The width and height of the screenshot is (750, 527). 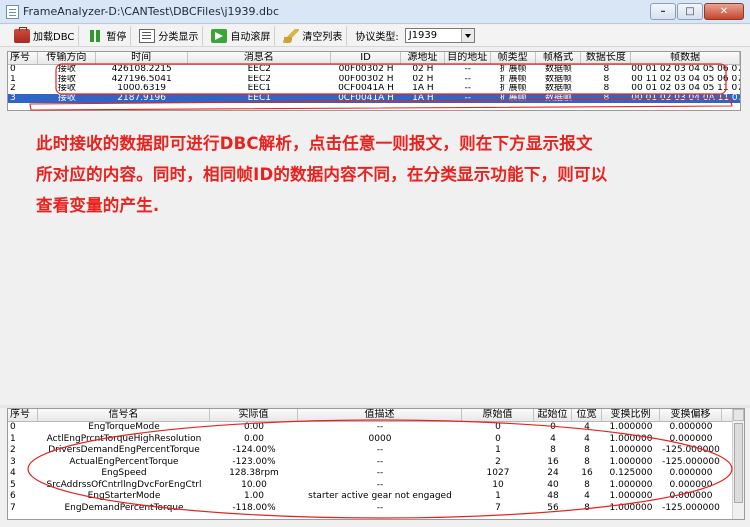 I want to click on col-header-offset: 变换偏移, so click(x=691, y=415).